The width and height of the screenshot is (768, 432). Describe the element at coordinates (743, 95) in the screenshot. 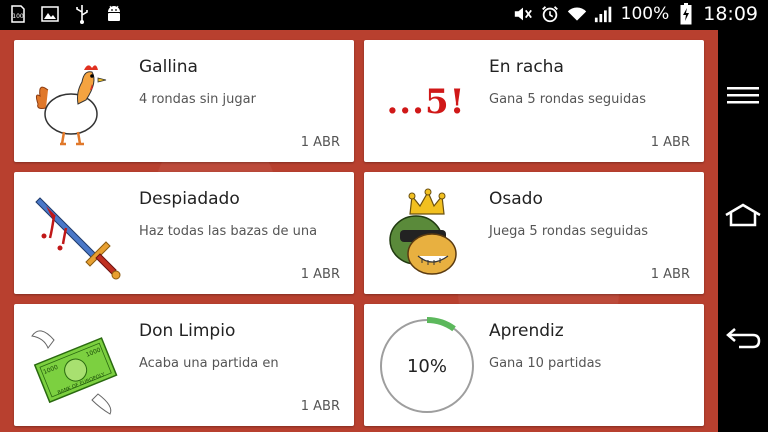

I see `menu-icon` at that location.